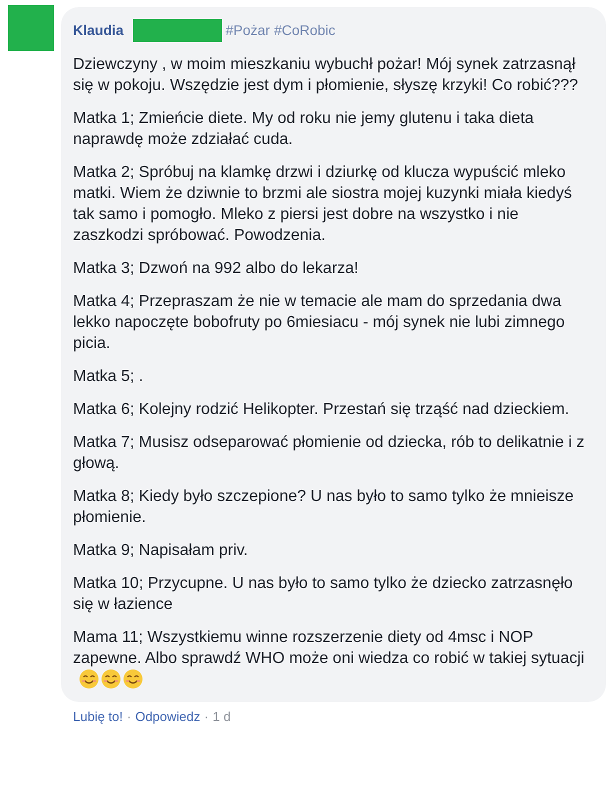 This screenshot has height=786, width=610. Describe the element at coordinates (325, 75) in the screenshot. I see `comment-paragraph: Dziewczyny , w moim mieszkaniu wybuchł pożar! Mój synek zatrzasnął się w pokoju. Wszędzie jest dym i płomienie, słyszę krzyki! Co robić???` at that location.